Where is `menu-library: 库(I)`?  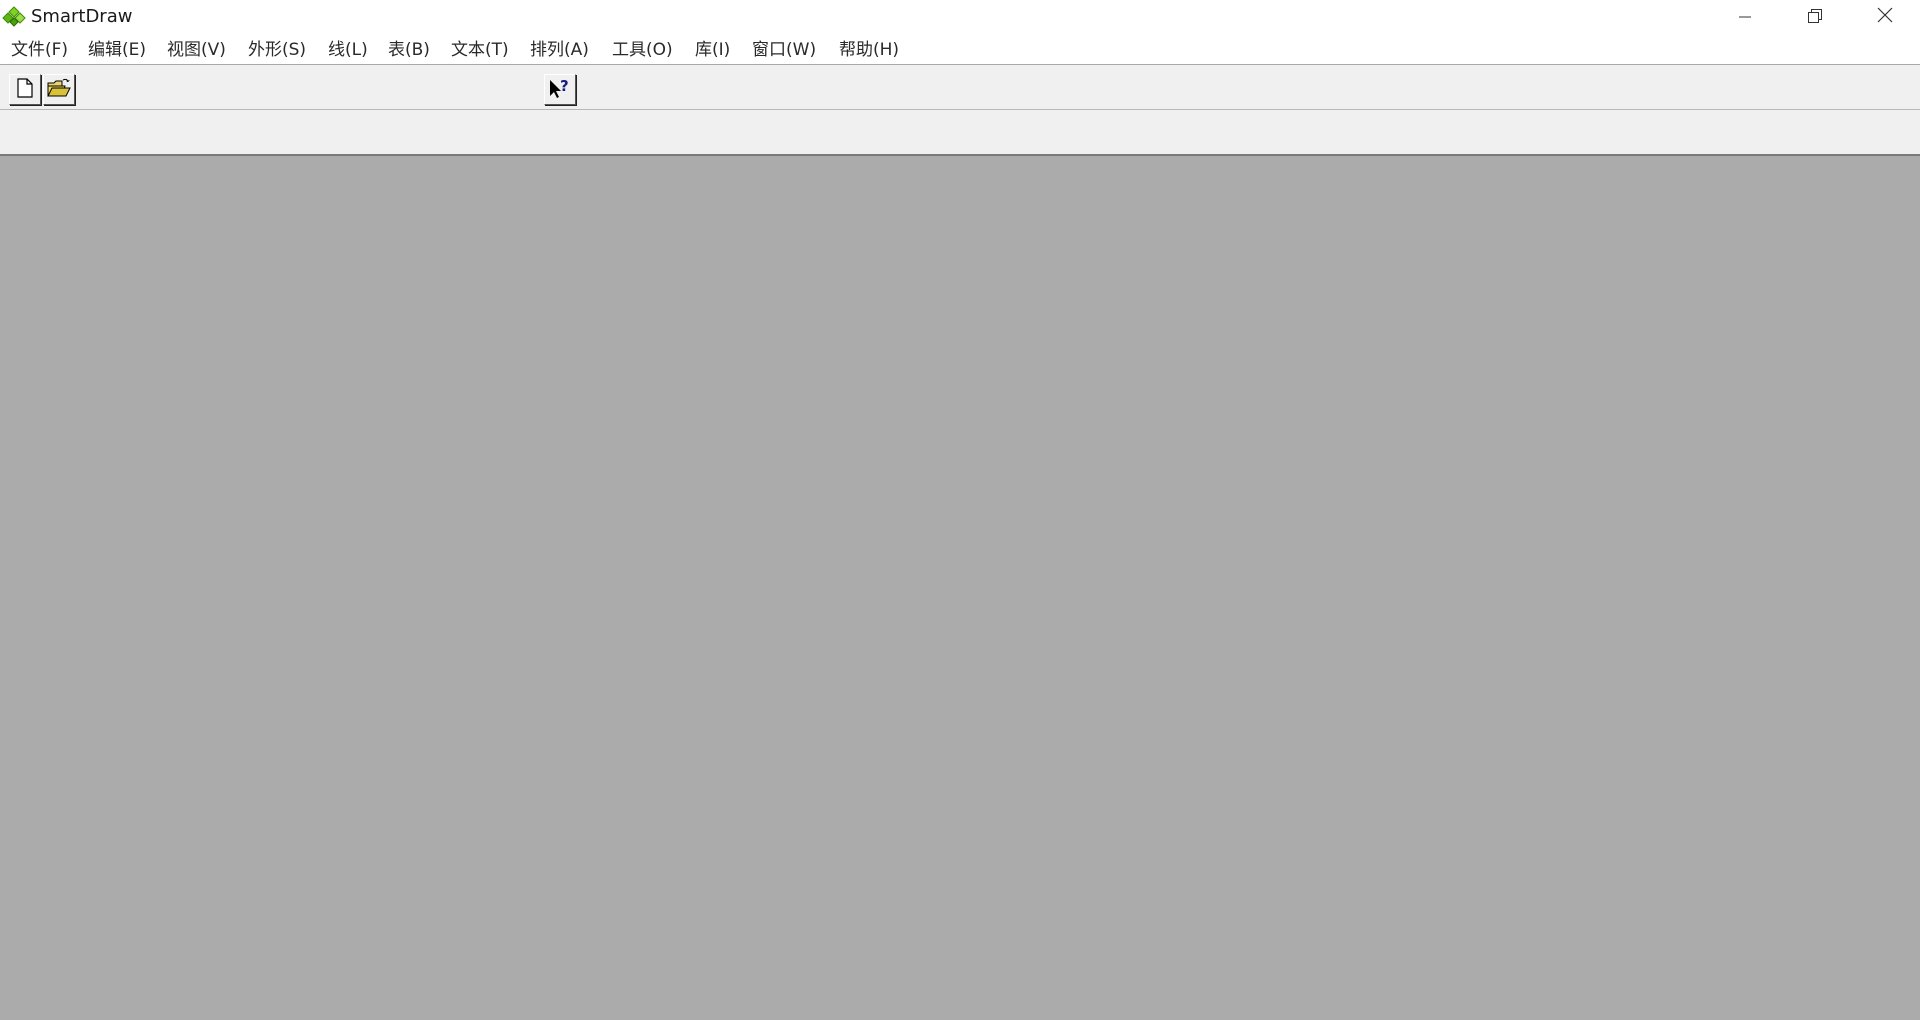
menu-library: 库(I) is located at coordinates (712, 50).